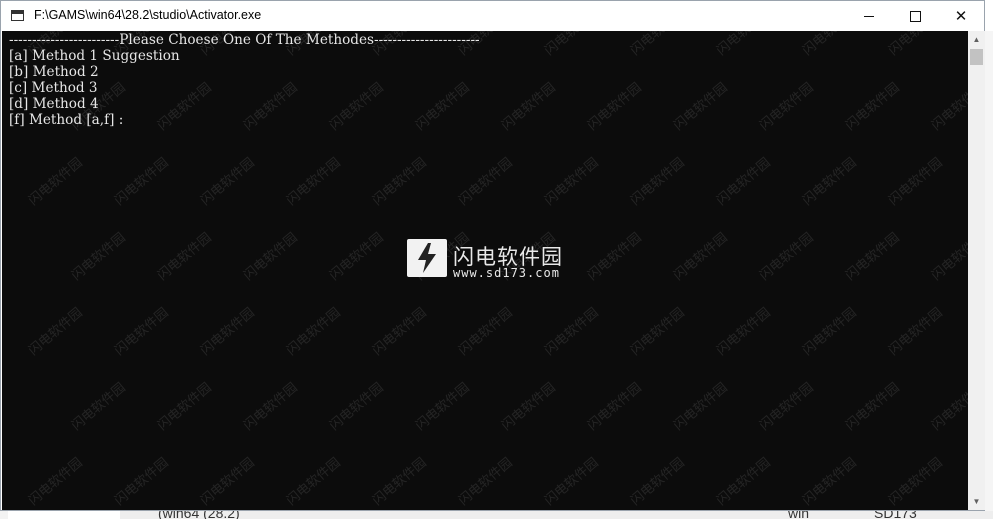 This screenshot has width=993, height=519. I want to click on scroll-thumb, so click(976, 57).